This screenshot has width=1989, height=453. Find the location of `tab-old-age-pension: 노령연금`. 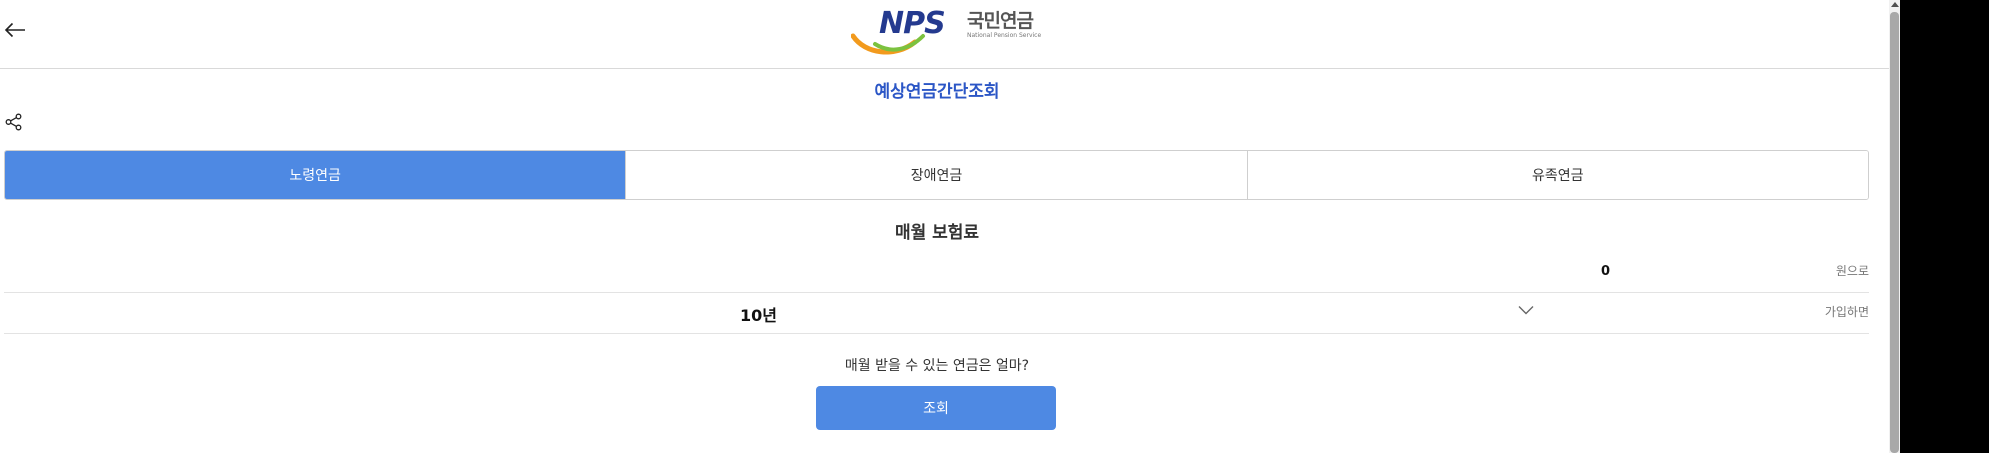

tab-old-age-pension: 노령연금 is located at coordinates (316, 175).